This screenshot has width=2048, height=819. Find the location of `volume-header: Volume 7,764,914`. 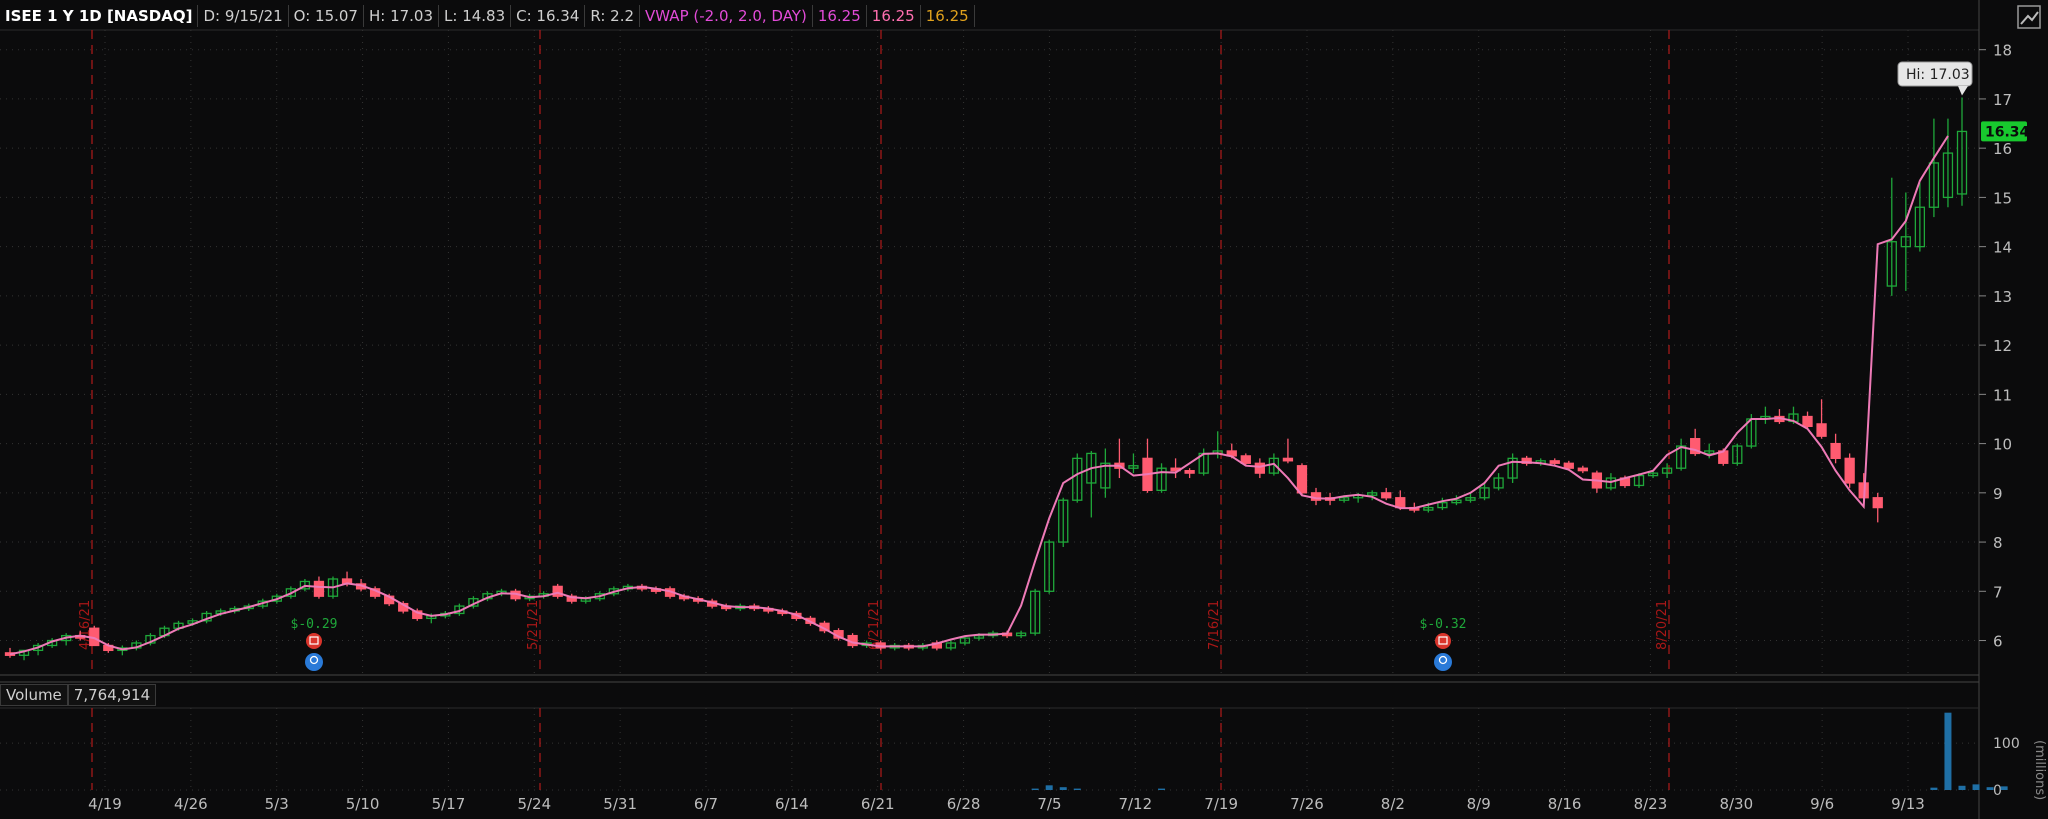

volume-header: Volume 7,764,914 is located at coordinates (78, 695).